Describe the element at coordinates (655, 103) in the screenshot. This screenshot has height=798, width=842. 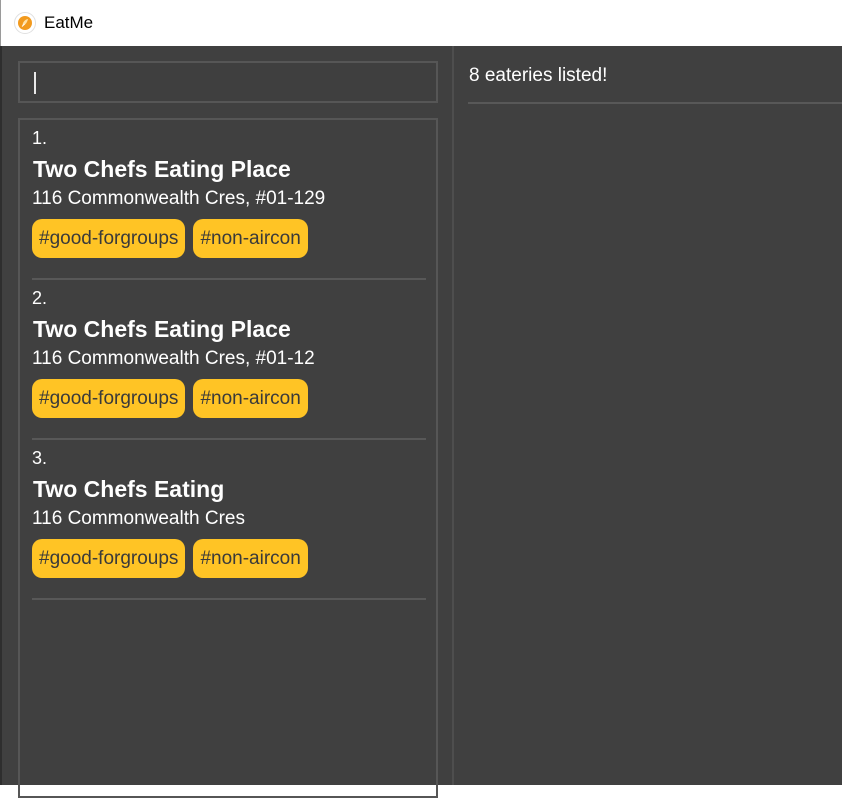
I see `result-separator` at that location.